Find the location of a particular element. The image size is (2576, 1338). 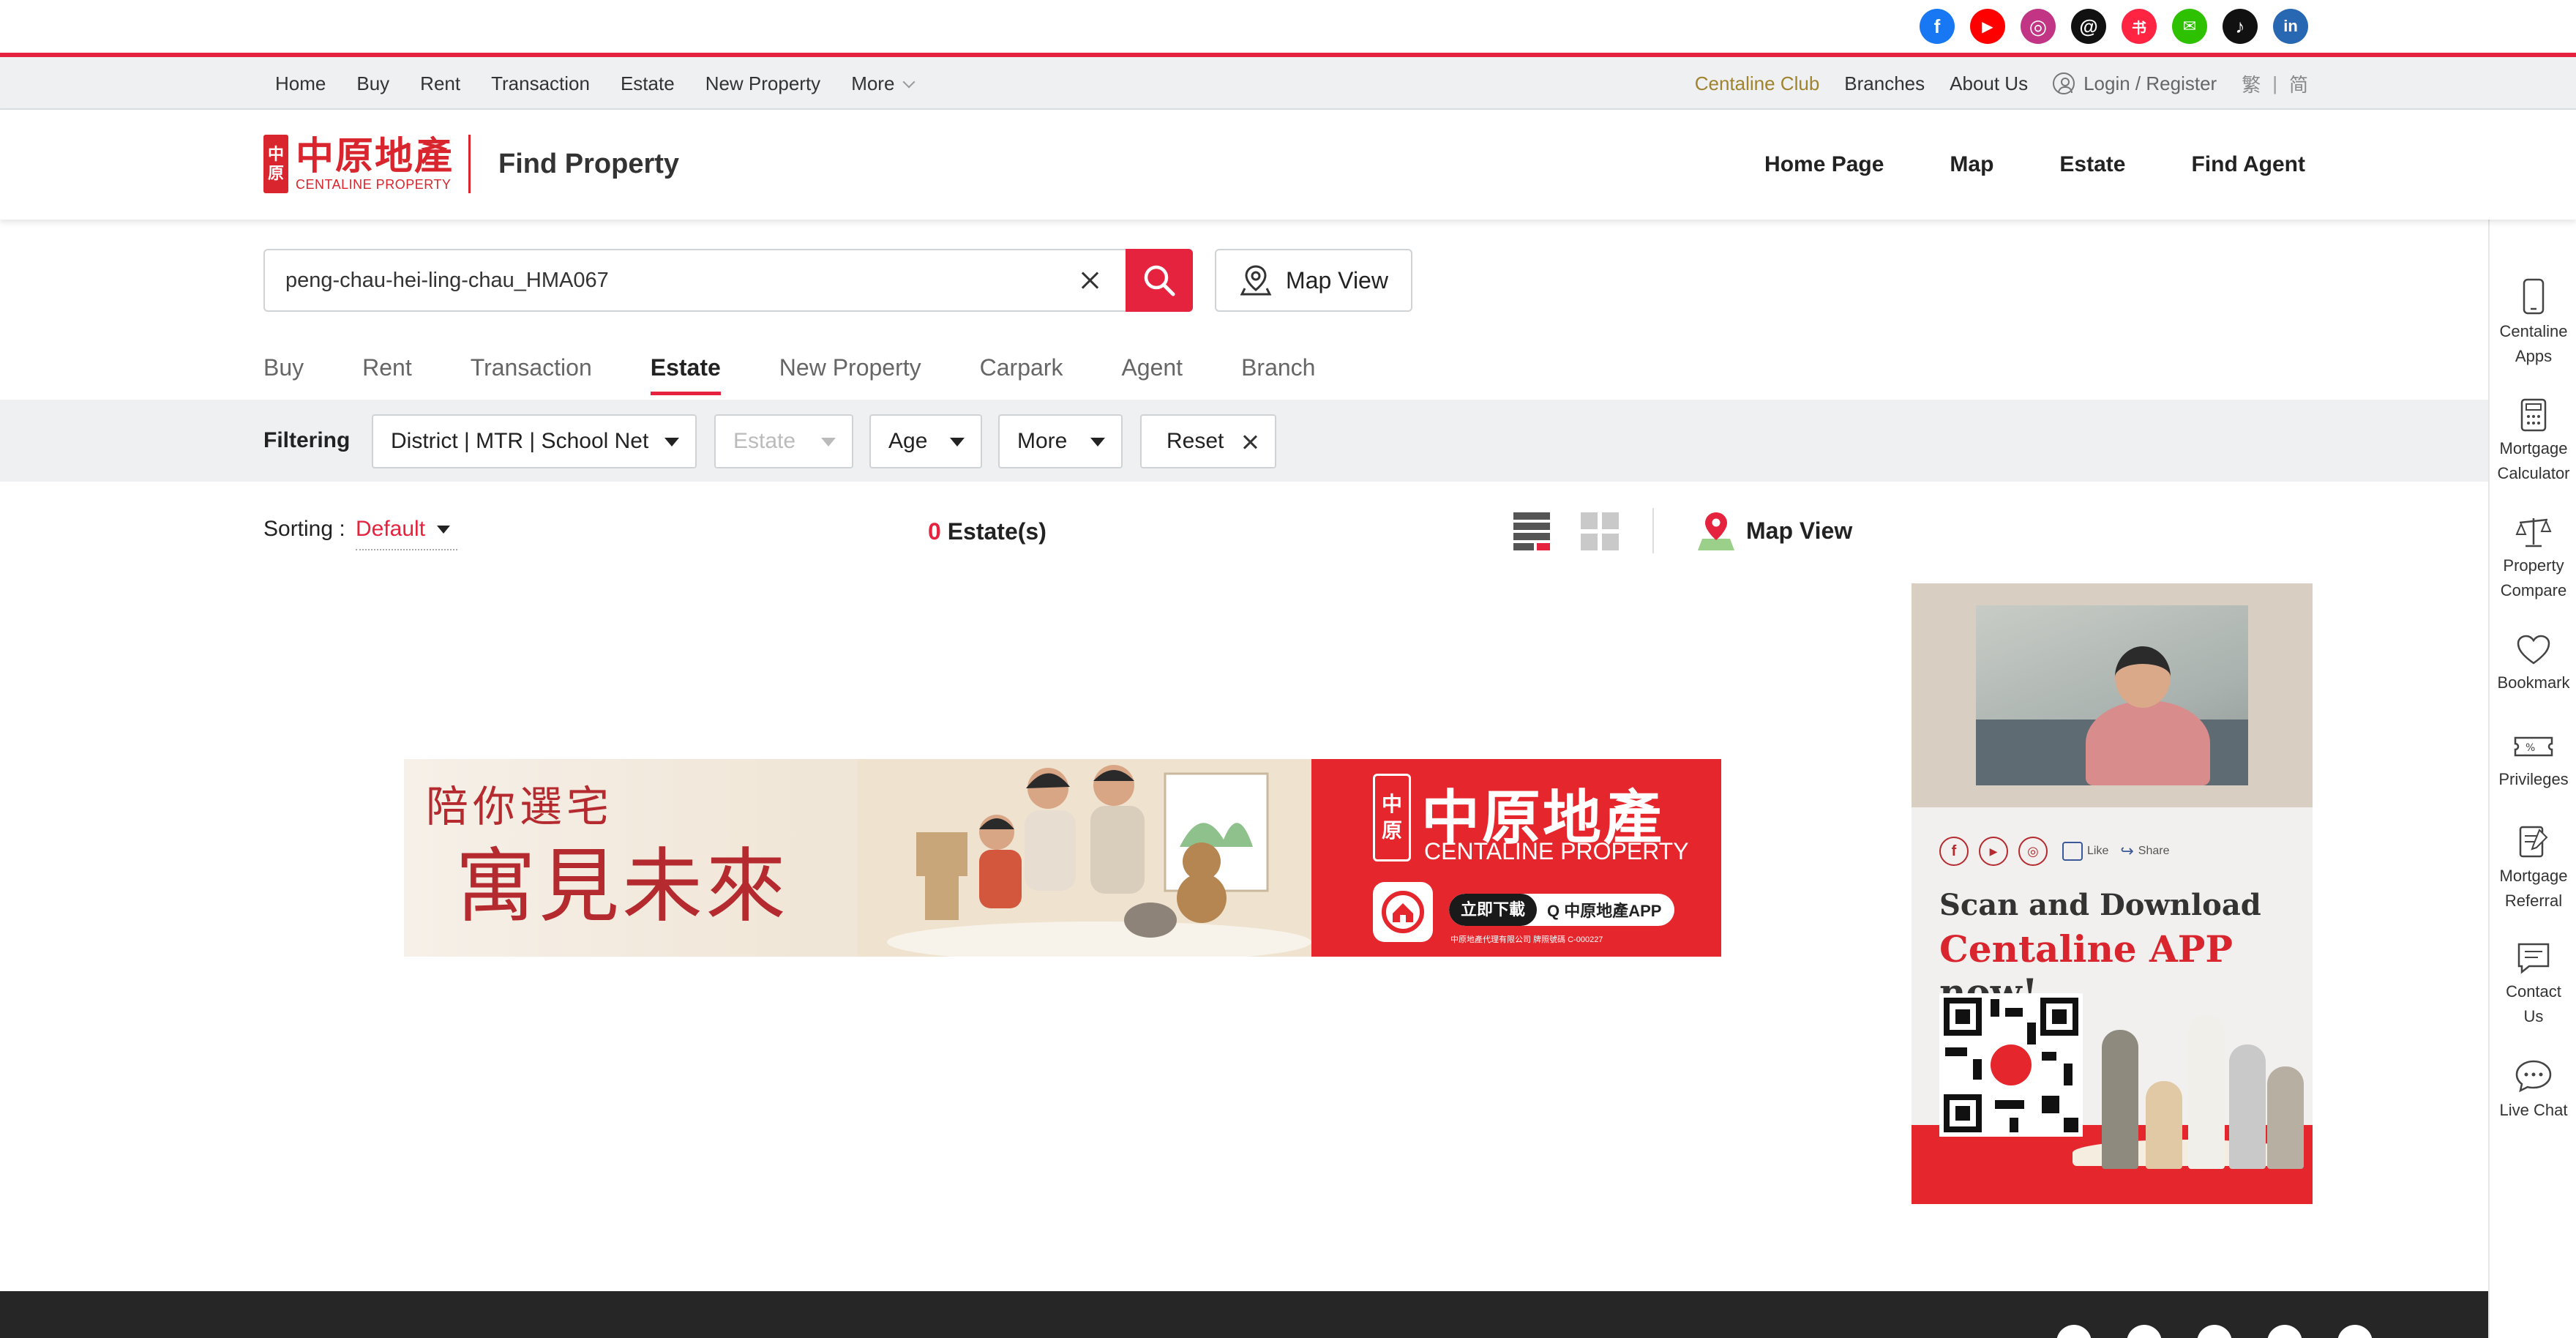

sidebar-item-contact-us: Contact Us is located at coordinates (2533, 985).